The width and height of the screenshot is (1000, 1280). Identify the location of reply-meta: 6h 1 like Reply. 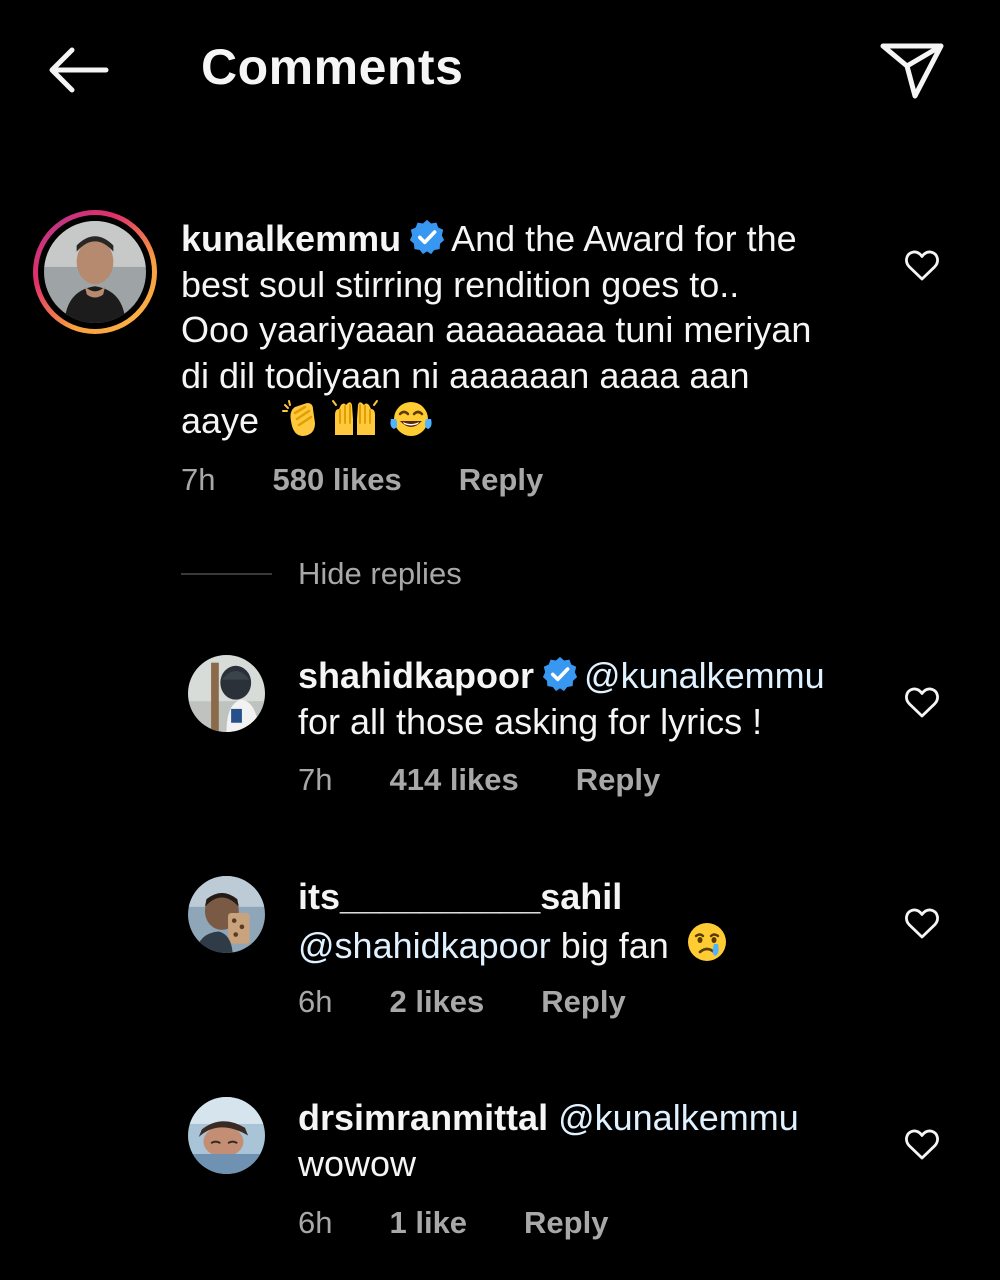
(453, 1223).